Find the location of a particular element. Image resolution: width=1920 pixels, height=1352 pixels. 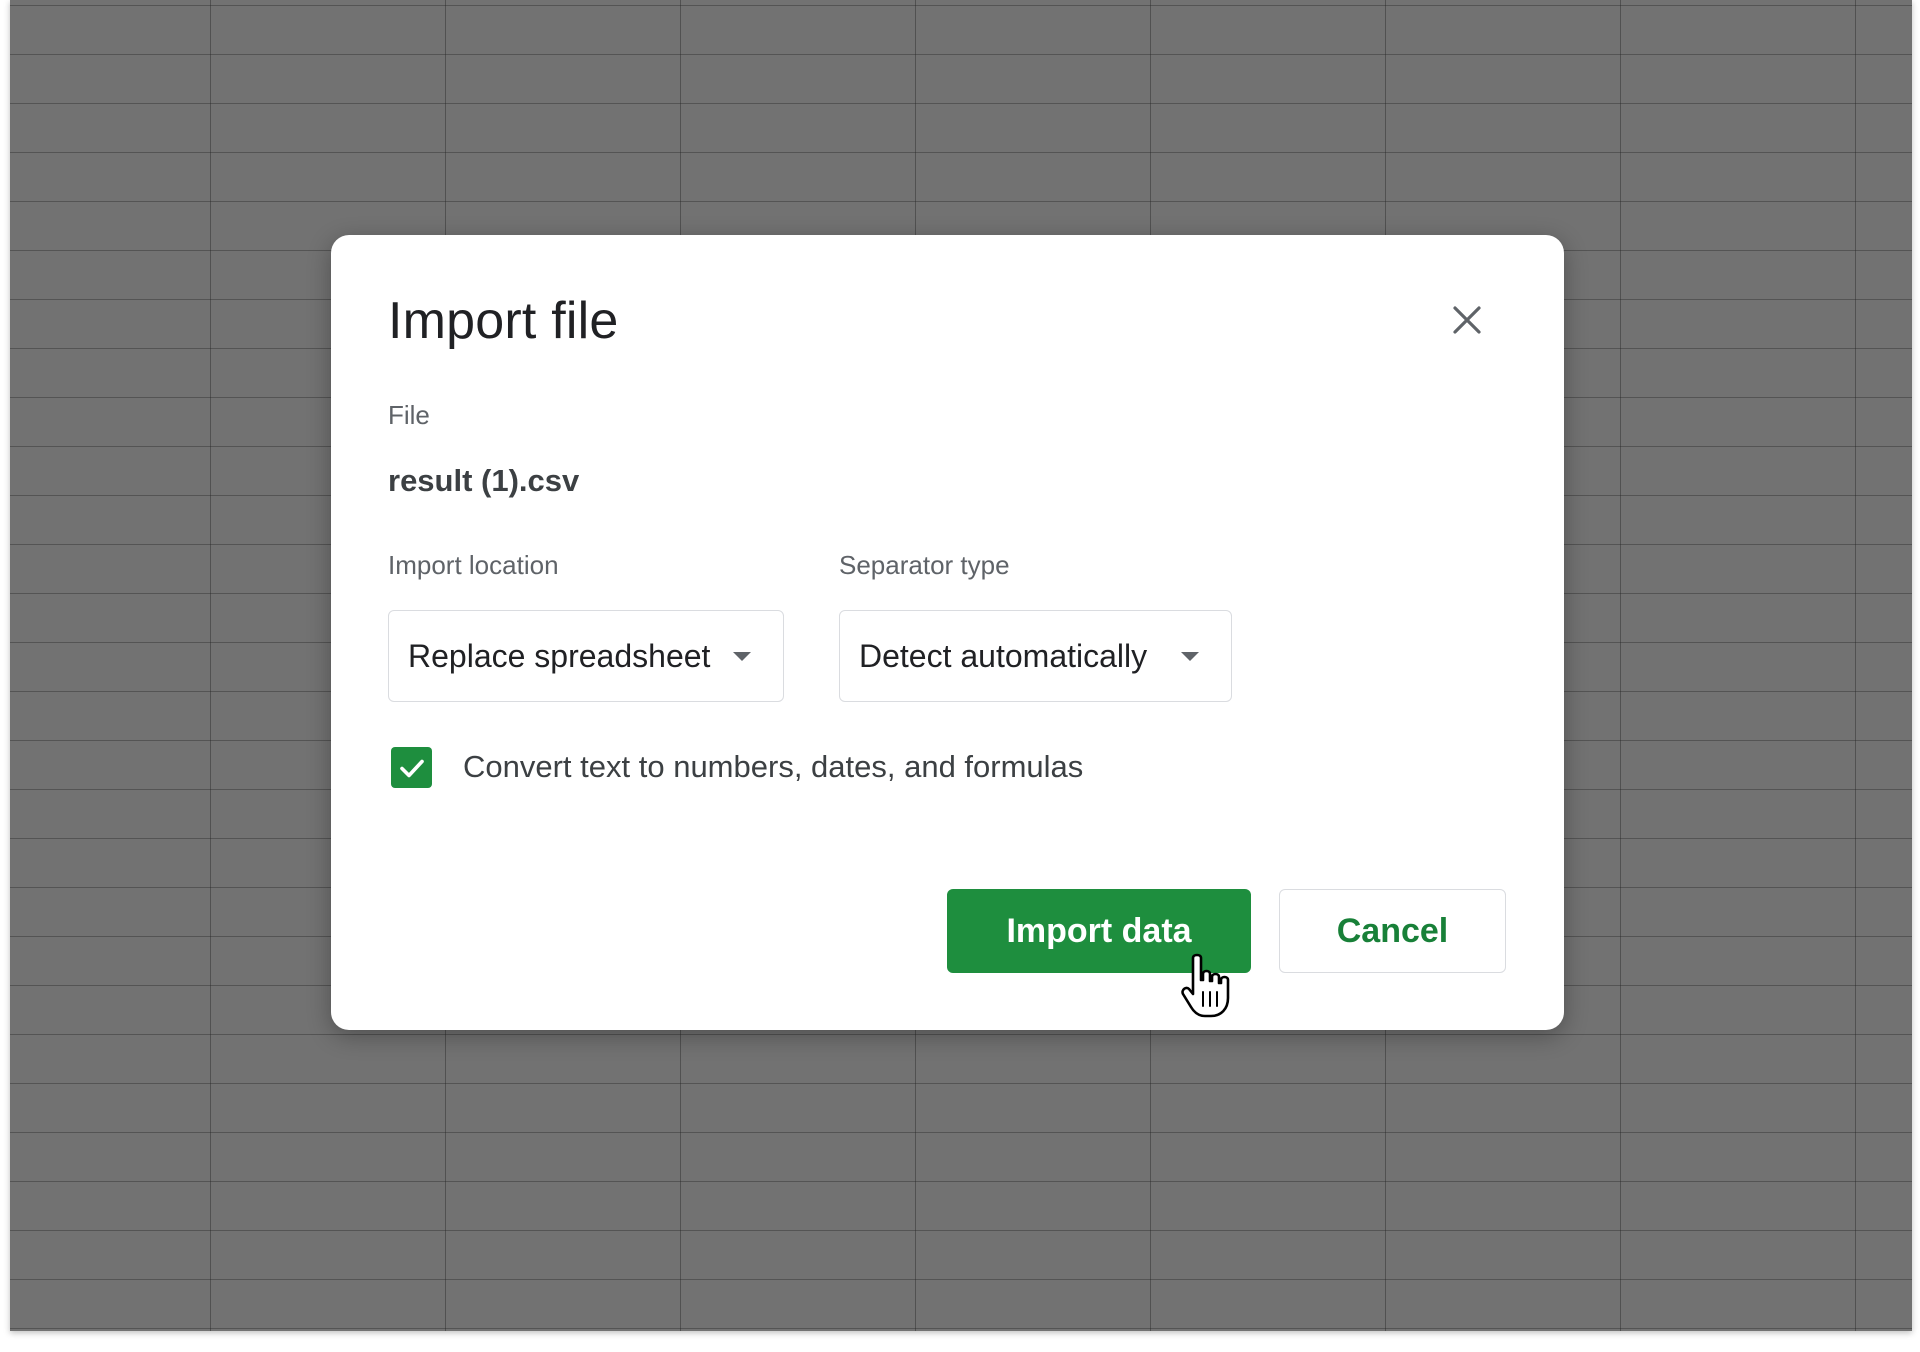

separator-type-label: Separator type is located at coordinates (924, 565).